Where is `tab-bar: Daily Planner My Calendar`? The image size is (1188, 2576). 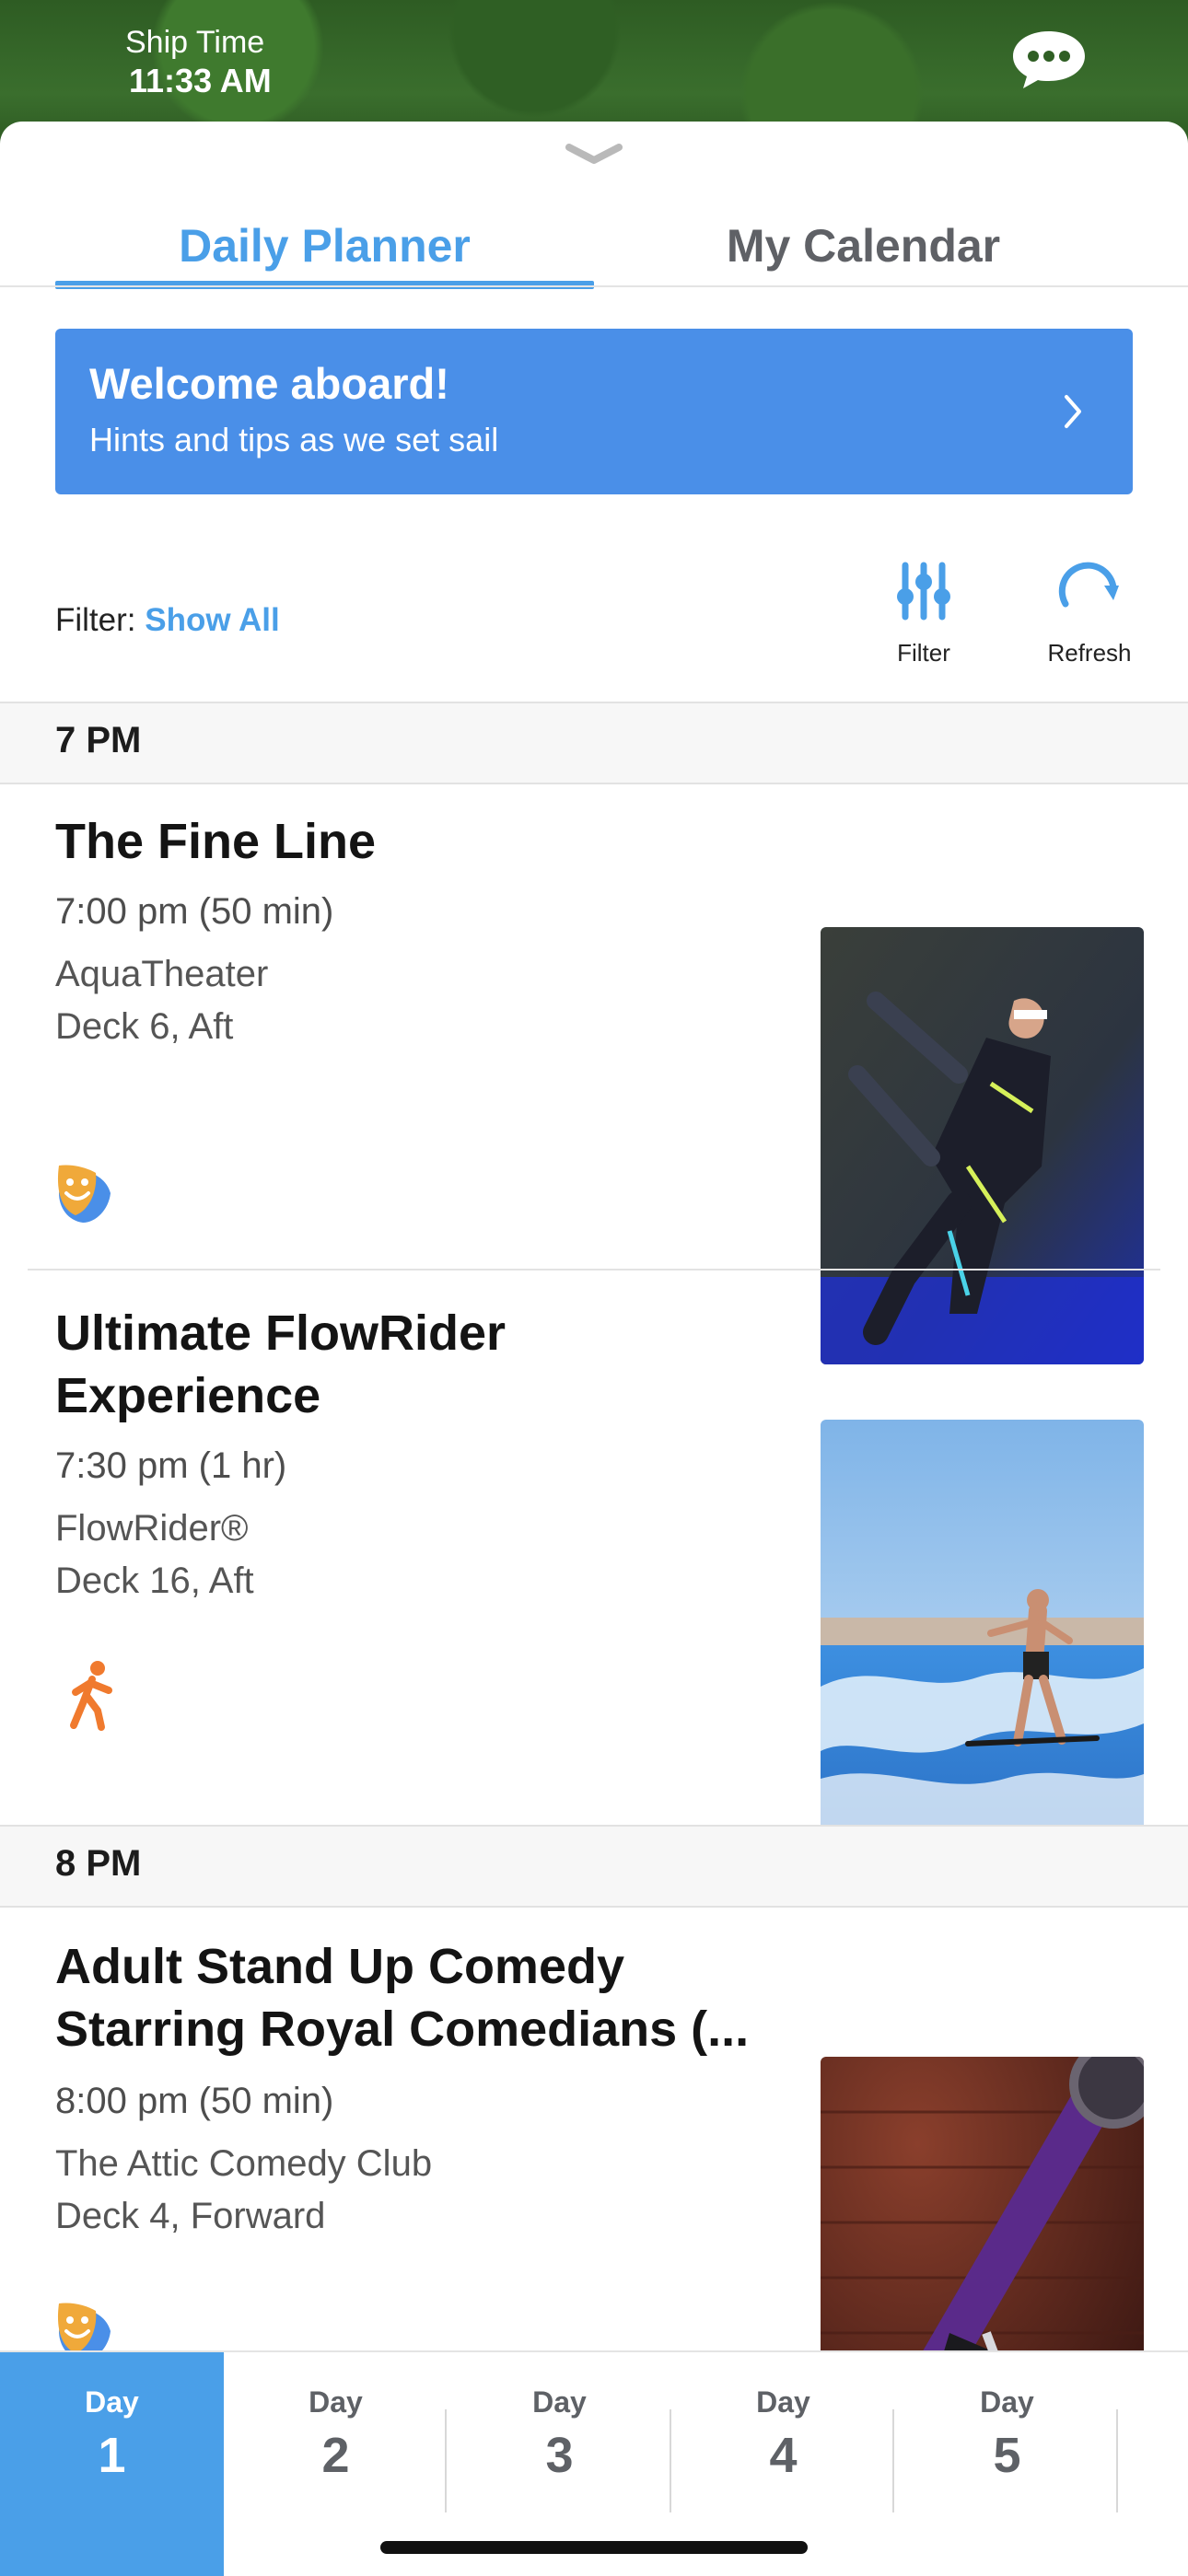
tab-bar: Daily Planner My Calendar is located at coordinates (594, 246).